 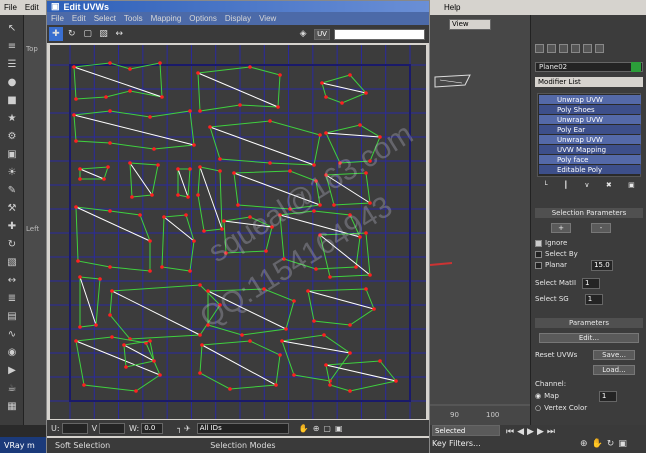 What do you see at coordinates (622, 444) in the screenshot?
I see `maximize-icon: ▣` at bounding box center [622, 444].